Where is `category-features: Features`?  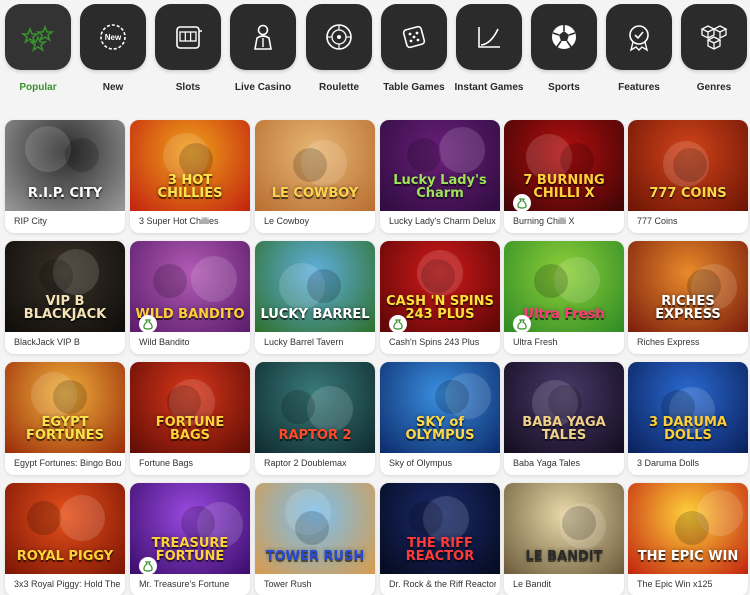
category-features: Features is located at coordinates (639, 48).